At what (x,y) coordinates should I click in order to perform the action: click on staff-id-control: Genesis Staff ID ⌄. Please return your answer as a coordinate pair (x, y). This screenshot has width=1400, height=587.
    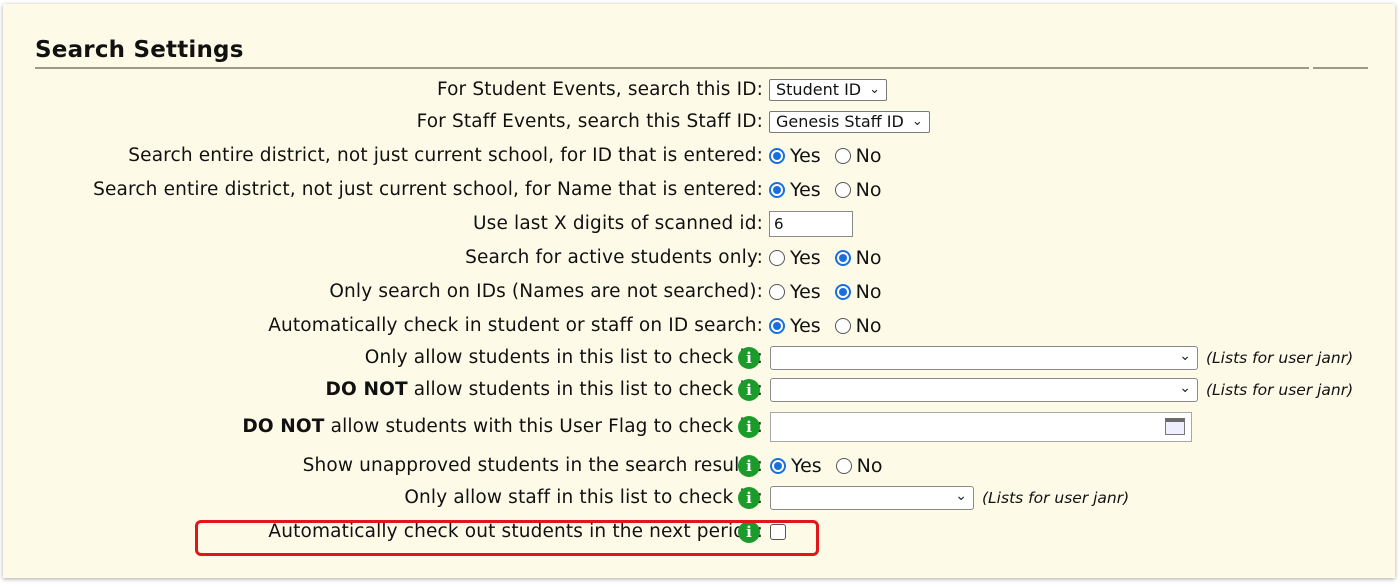
    Looking at the image, I should click on (849, 122).